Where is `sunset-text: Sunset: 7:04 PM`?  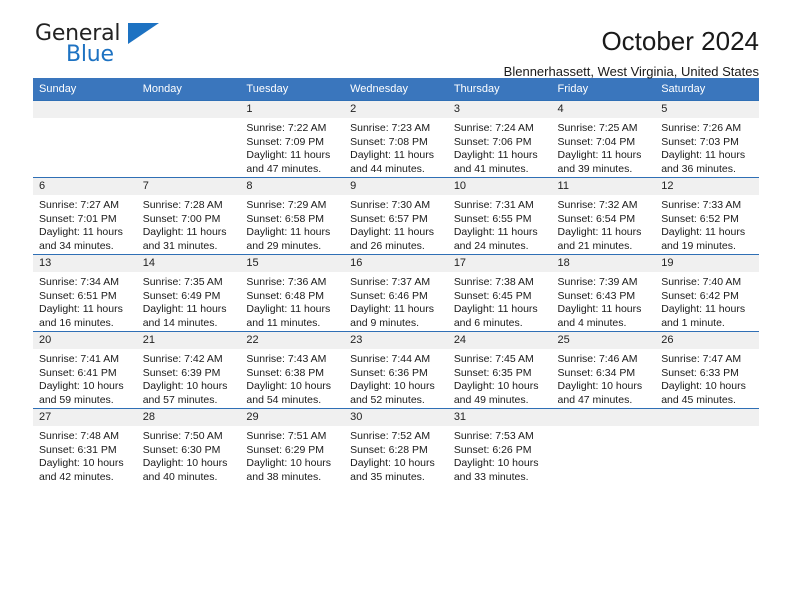
sunset-text: Sunset: 7:04 PM is located at coordinates (596, 141).